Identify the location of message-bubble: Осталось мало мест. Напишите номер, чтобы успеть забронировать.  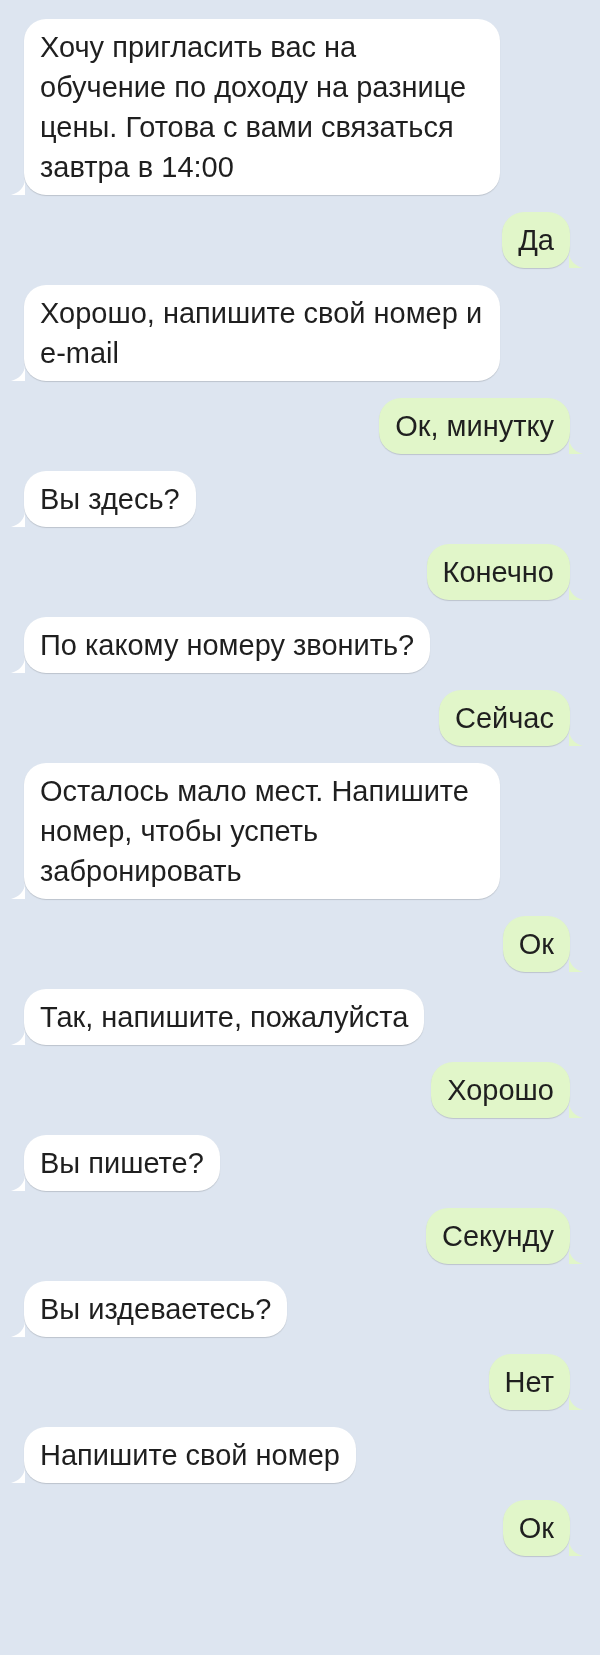
(262, 831).